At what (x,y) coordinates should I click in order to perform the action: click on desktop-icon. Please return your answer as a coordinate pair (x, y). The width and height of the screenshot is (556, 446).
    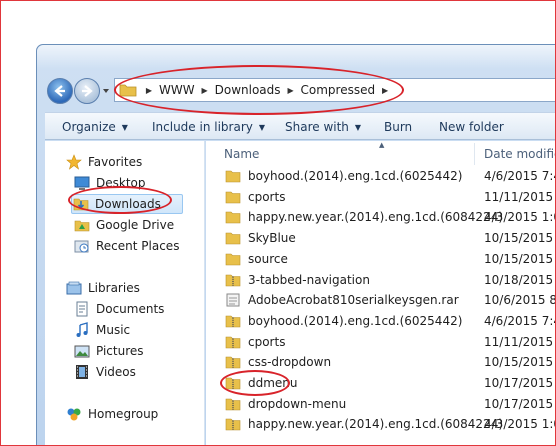
    Looking at the image, I should click on (82, 183).